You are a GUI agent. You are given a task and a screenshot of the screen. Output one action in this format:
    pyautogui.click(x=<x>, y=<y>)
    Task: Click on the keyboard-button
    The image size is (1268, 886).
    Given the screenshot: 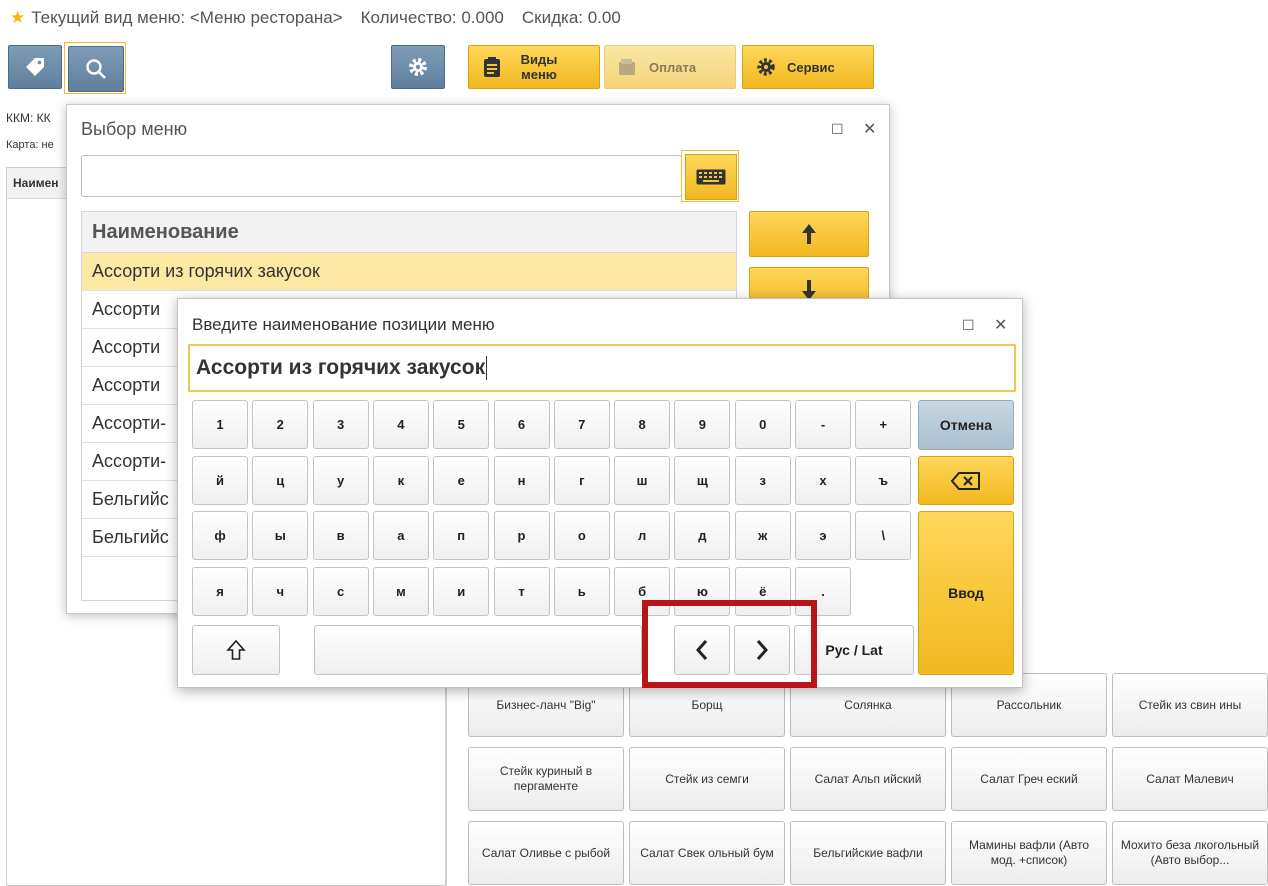 What is the action you would take?
    pyautogui.click(x=711, y=177)
    